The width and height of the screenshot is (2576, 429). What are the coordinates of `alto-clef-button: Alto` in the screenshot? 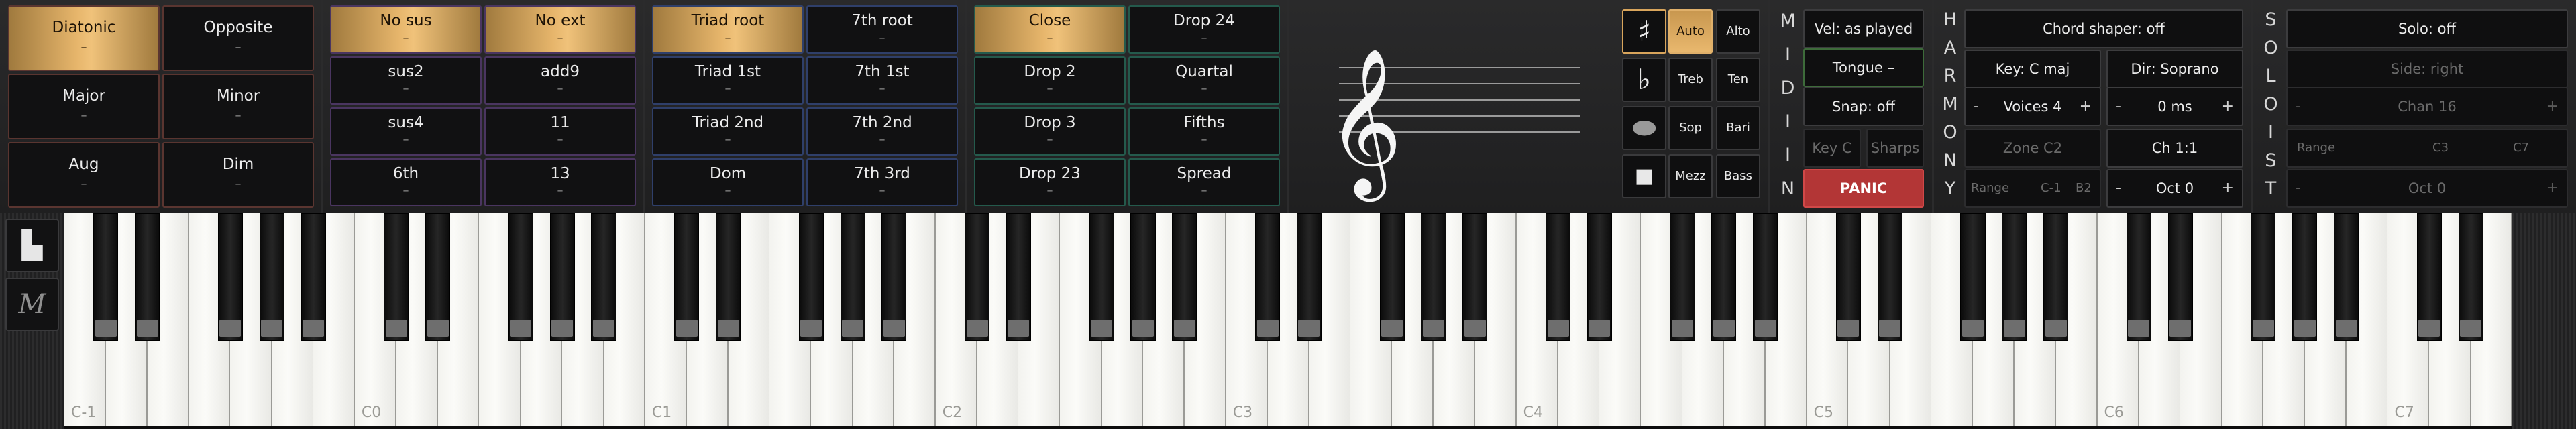 It's located at (1738, 31).